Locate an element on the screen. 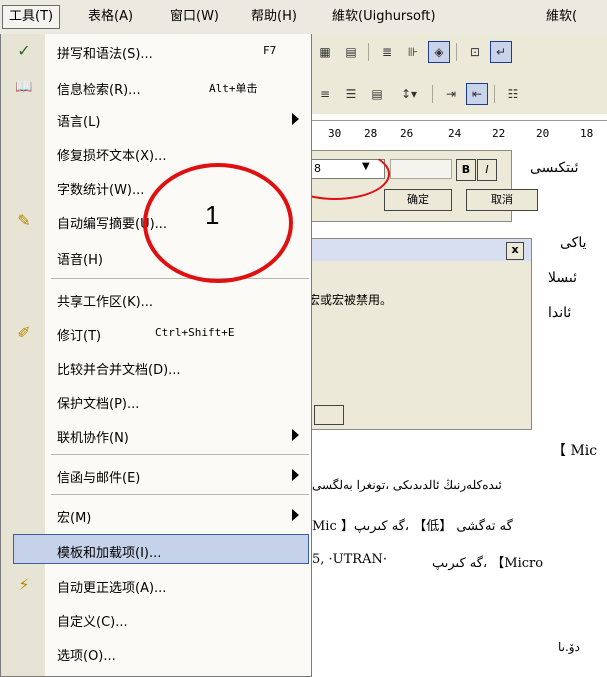  menu-item-label: 宏(M) is located at coordinates (74, 518).